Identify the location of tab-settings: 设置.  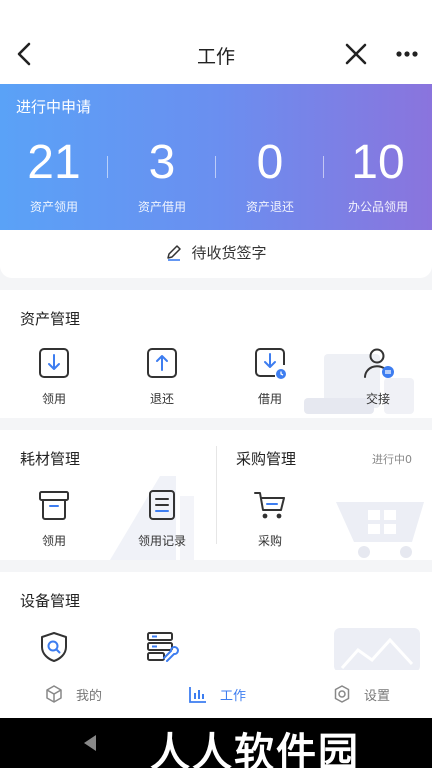
(361, 694).